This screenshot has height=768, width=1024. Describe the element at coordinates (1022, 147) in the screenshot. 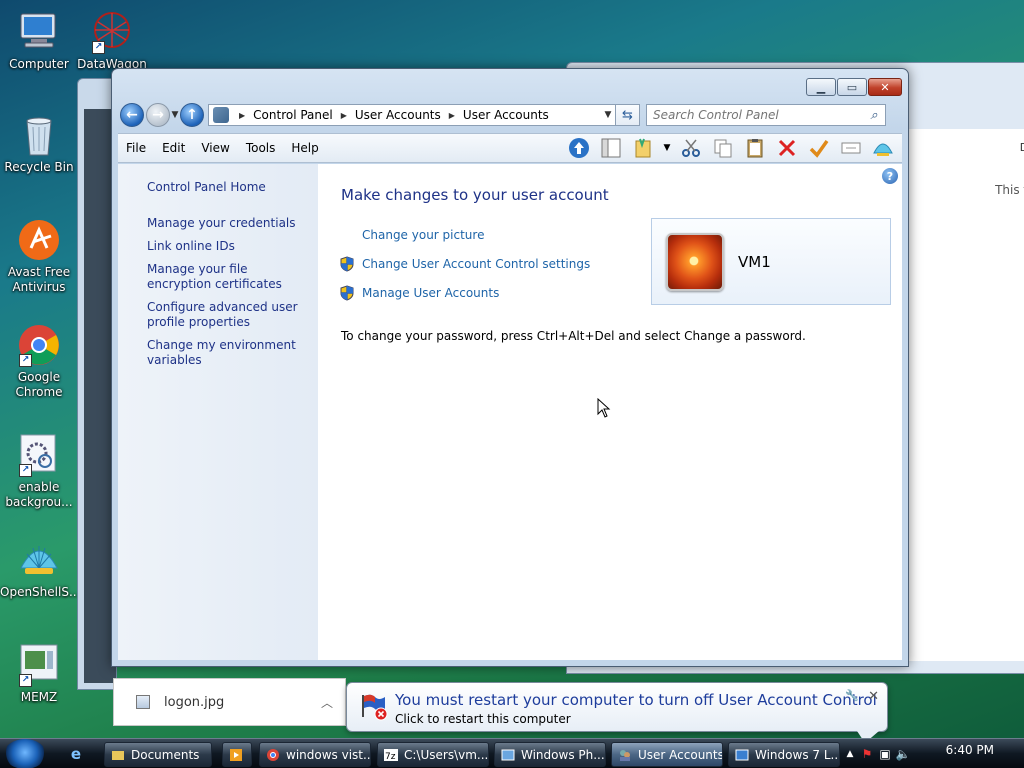

I see `column-header: Da` at that location.